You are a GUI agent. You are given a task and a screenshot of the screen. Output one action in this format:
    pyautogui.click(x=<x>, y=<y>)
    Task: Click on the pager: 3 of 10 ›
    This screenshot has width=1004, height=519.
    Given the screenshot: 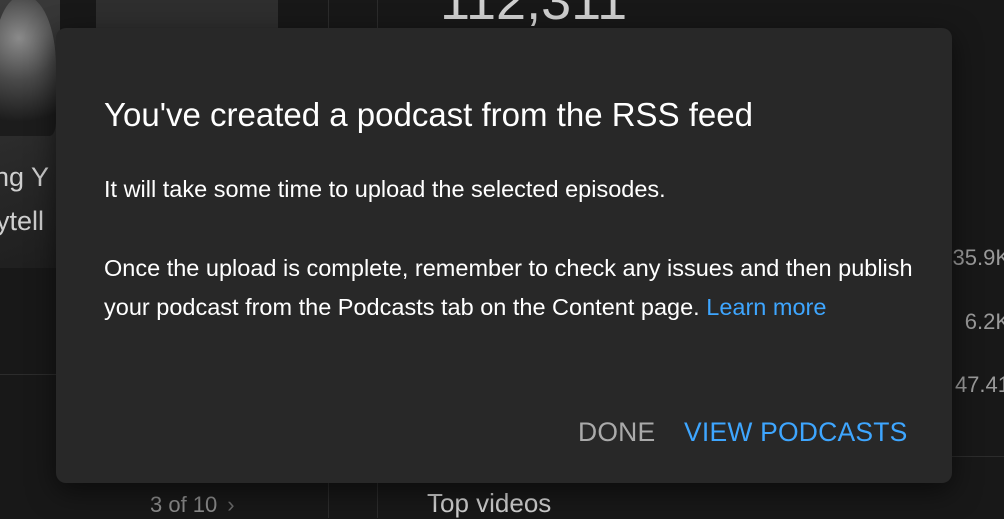 What is the action you would take?
    pyautogui.click(x=192, y=505)
    